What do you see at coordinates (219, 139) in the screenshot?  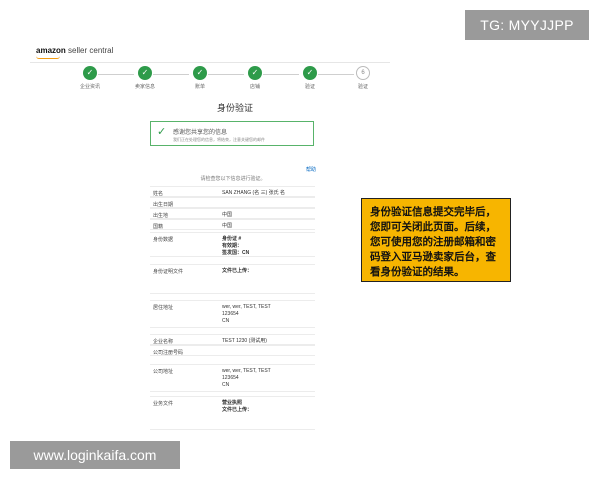 I see `success-subtitle: 我们正在处理您的信息，将结束，注意关键您的邮件` at bounding box center [219, 139].